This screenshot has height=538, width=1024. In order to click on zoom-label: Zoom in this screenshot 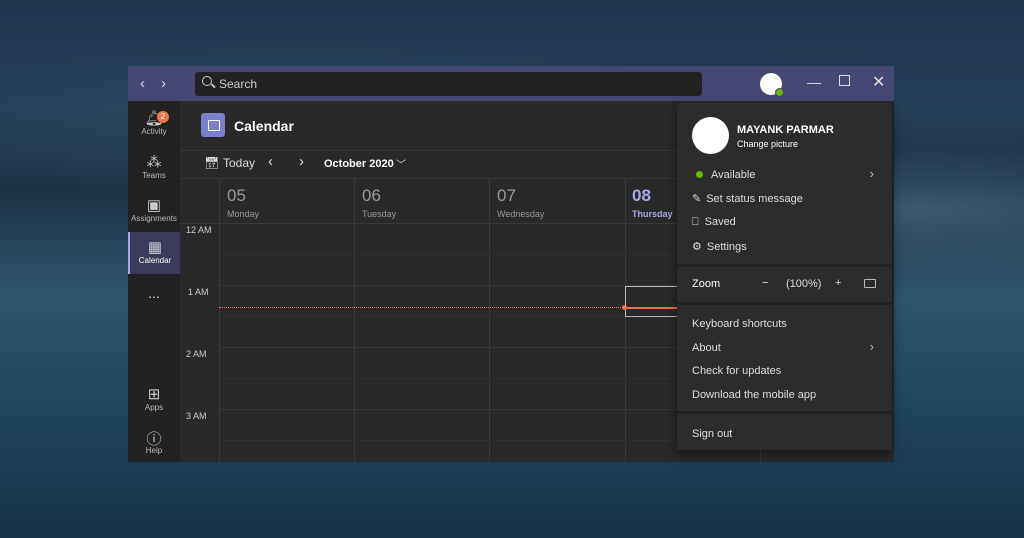, I will do `click(706, 284)`.